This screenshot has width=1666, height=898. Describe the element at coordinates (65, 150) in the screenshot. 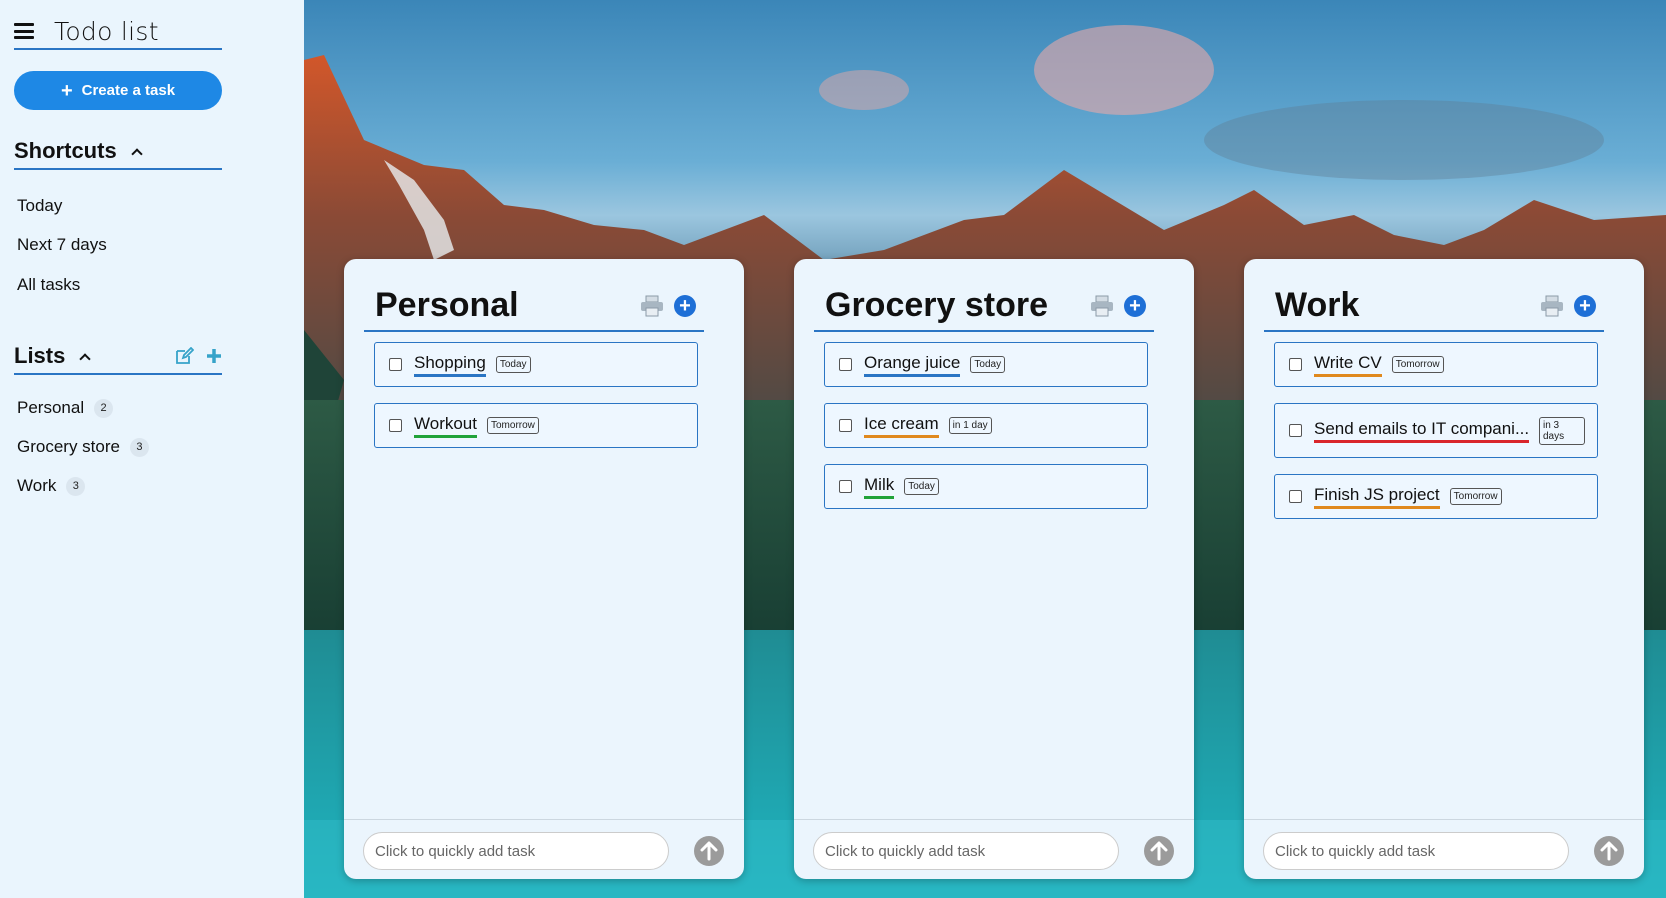

I see `shortcuts-title: Shortcuts` at that location.